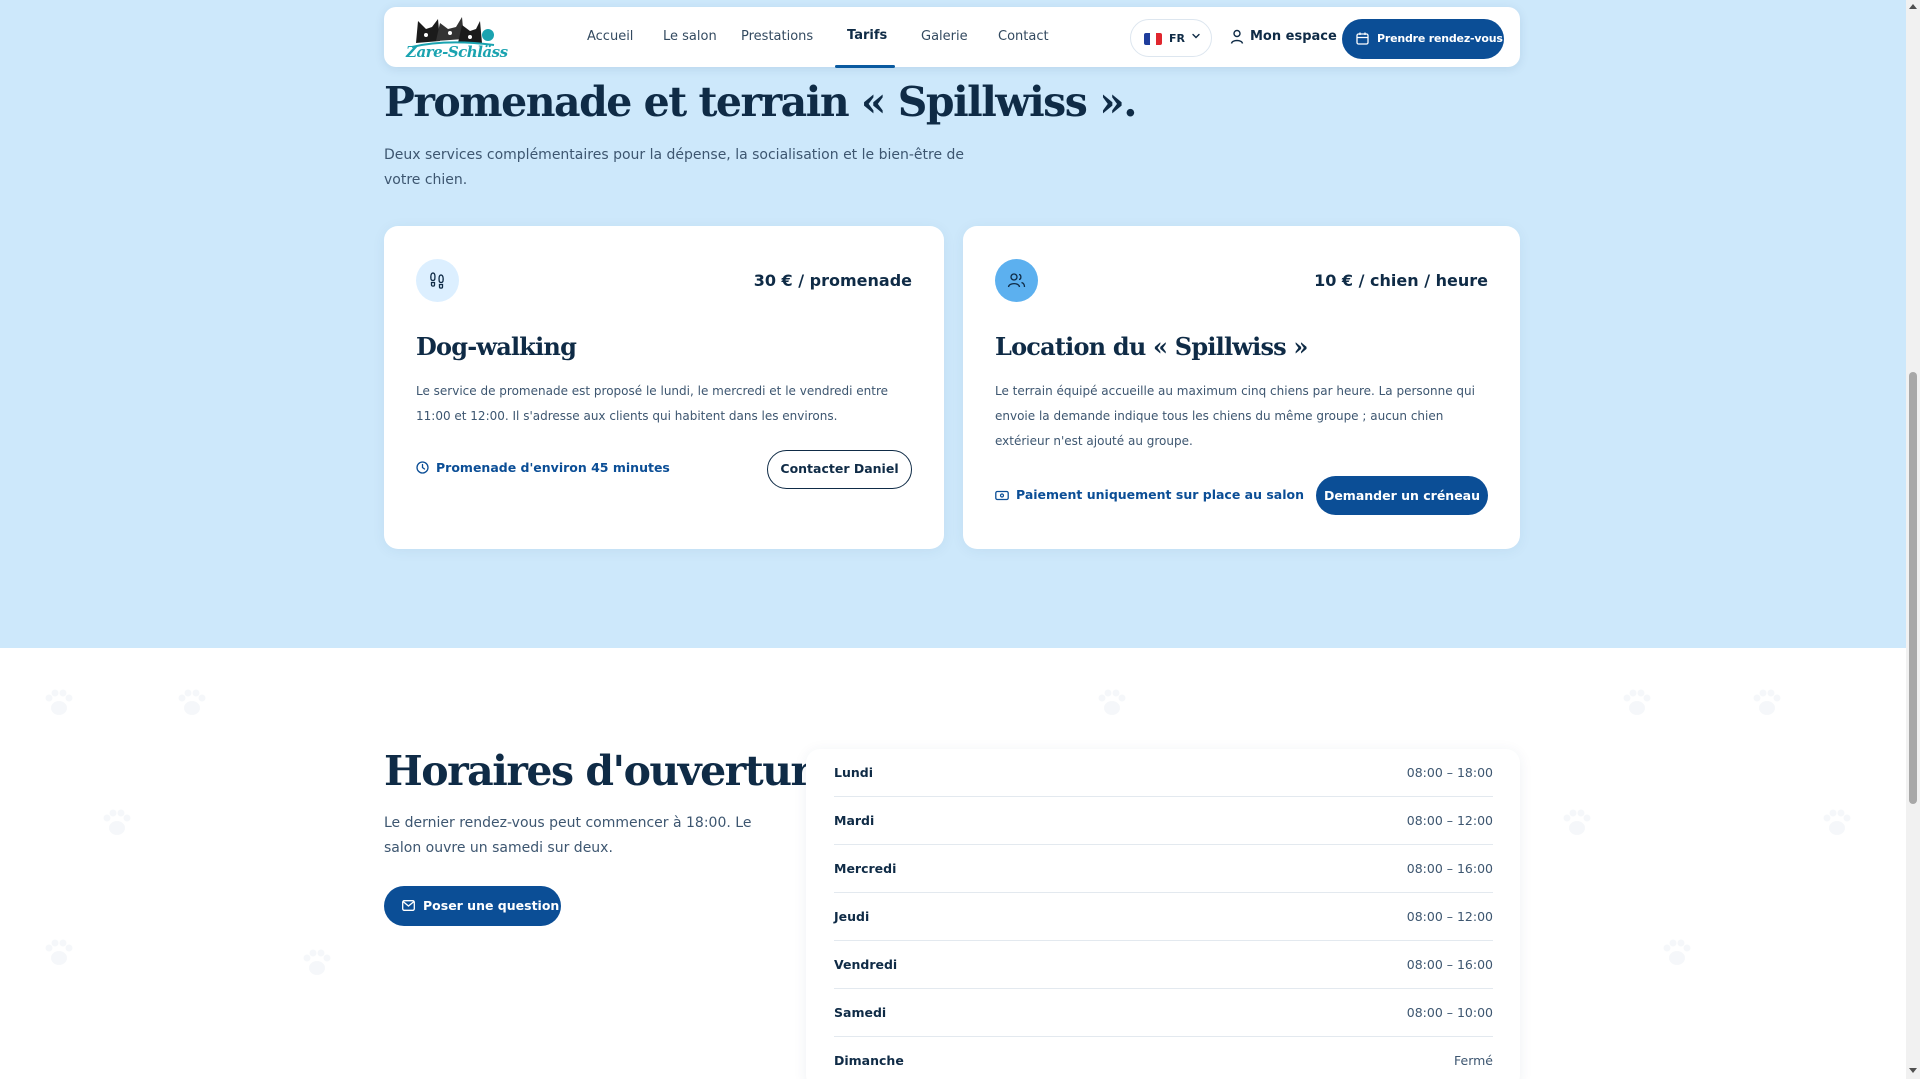 The height and width of the screenshot is (1079, 1920). Describe the element at coordinates (1913, 1070) in the screenshot. I see `scroll-down-arrow-icon` at that location.